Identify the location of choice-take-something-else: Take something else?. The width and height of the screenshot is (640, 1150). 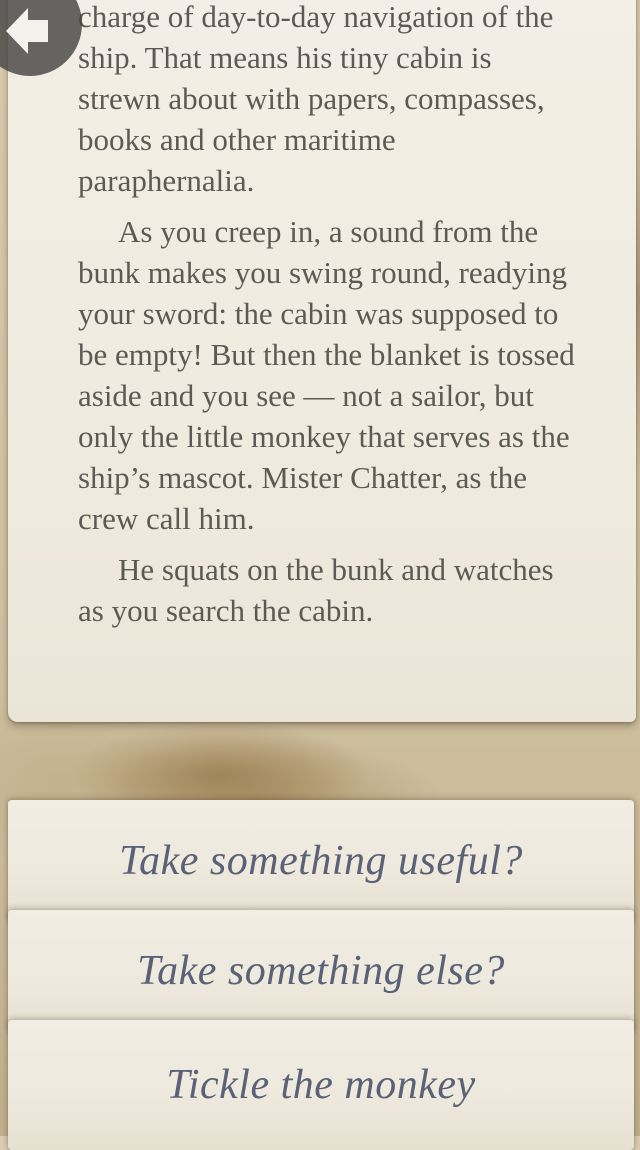
(321, 971).